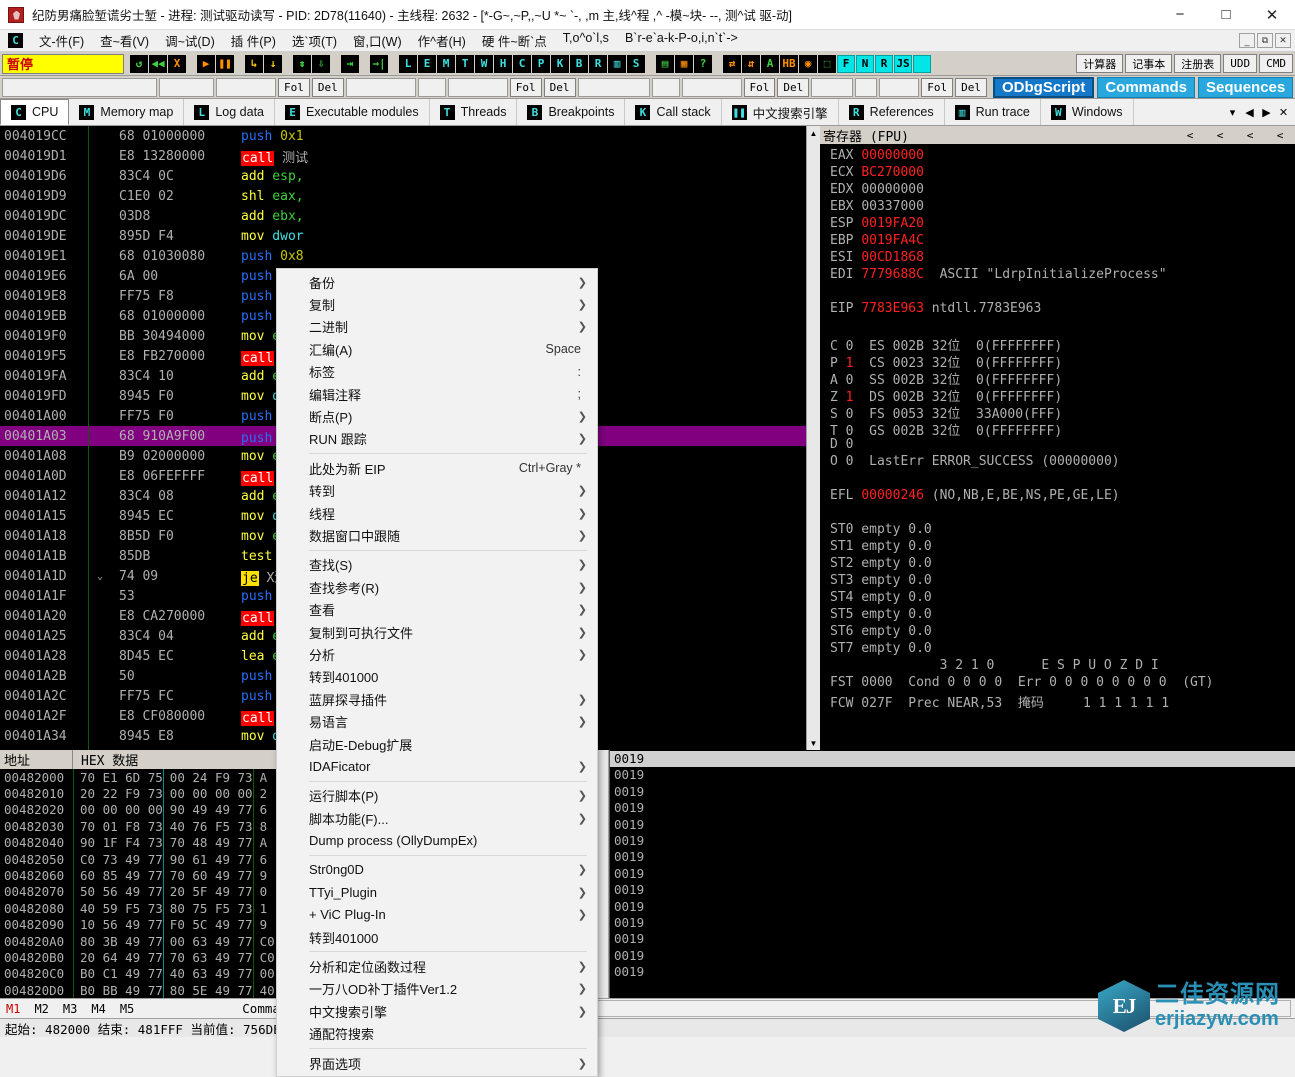 The width and height of the screenshot is (1295, 1077). Describe the element at coordinates (1057, 344) in the screenshot. I see `flag-row: C 0 ES 002B 32位 0(FFFFFFFF)` at that location.